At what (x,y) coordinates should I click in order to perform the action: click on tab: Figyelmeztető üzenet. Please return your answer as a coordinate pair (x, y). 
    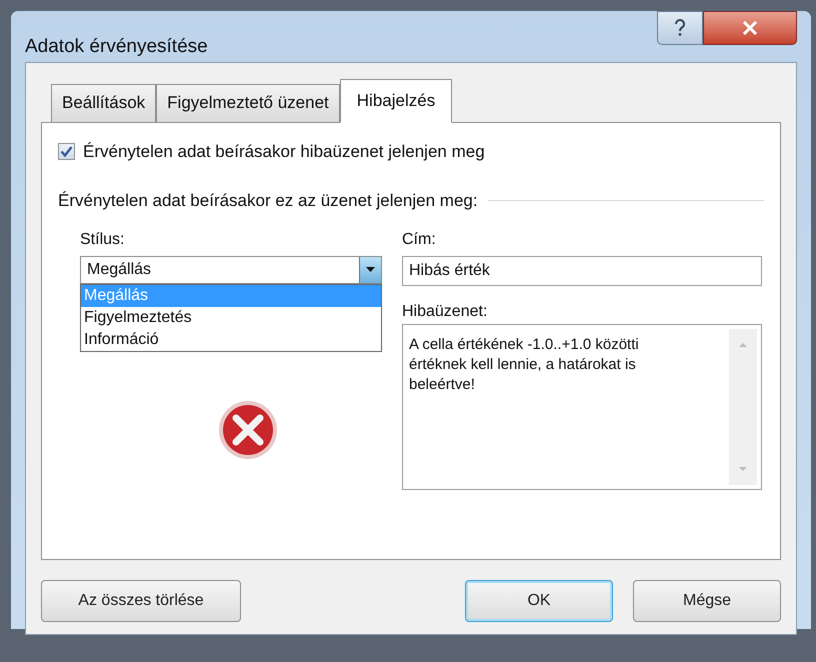
    Looking at the image, I should click on (248, 103).